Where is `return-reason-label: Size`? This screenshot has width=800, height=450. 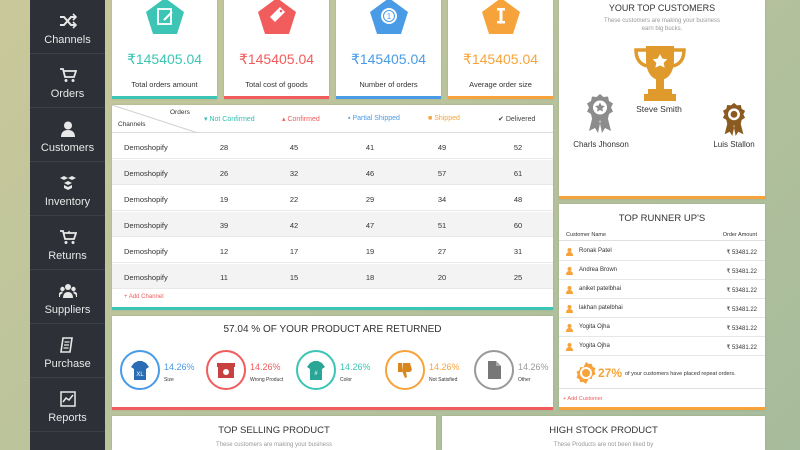
return-reason-label: Size is located at coordinates (169, 380).